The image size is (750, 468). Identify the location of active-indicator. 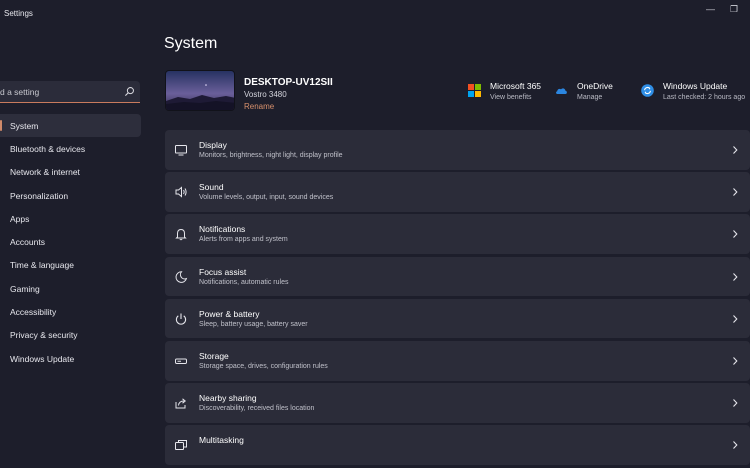
(1, 125).